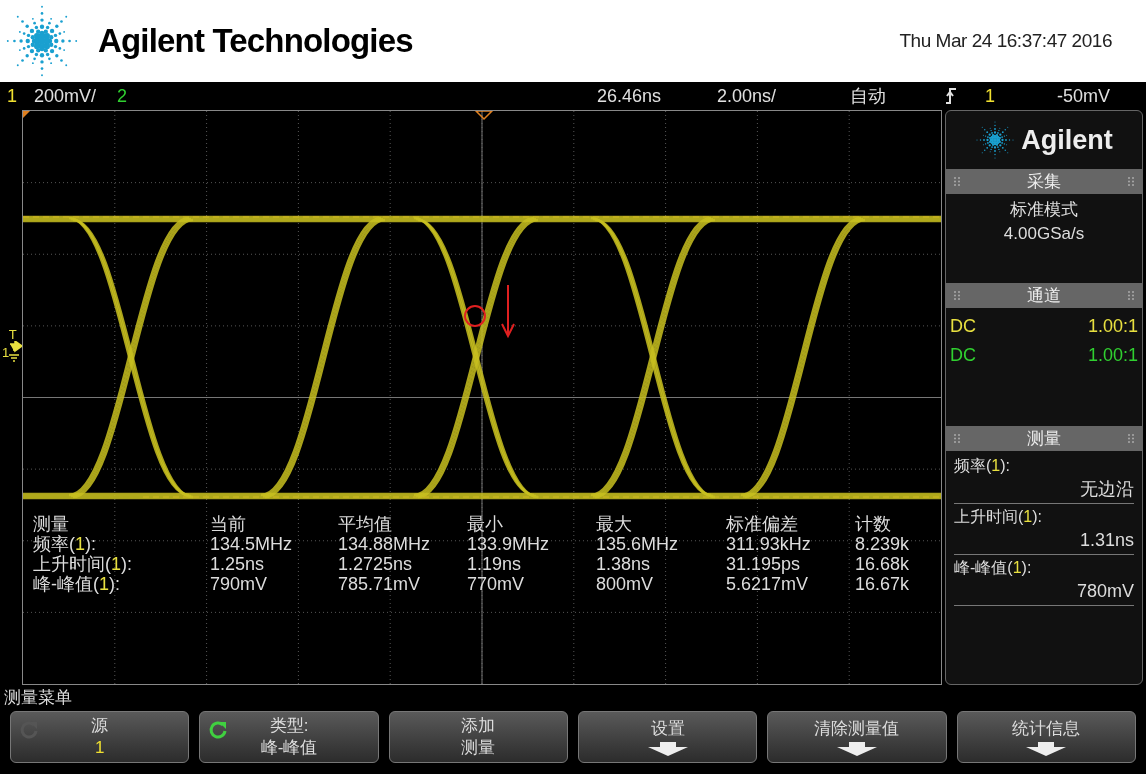 This screenshot has width=1146, height=774. I want to click on acquisition-info: 标准模式, so click(1044, 210).